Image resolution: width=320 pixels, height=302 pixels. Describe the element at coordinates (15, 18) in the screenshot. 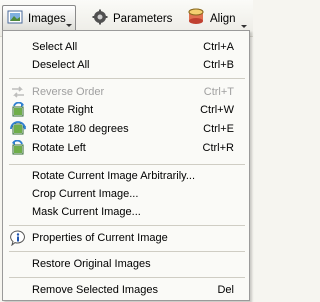

I see `images-icon` at that location.